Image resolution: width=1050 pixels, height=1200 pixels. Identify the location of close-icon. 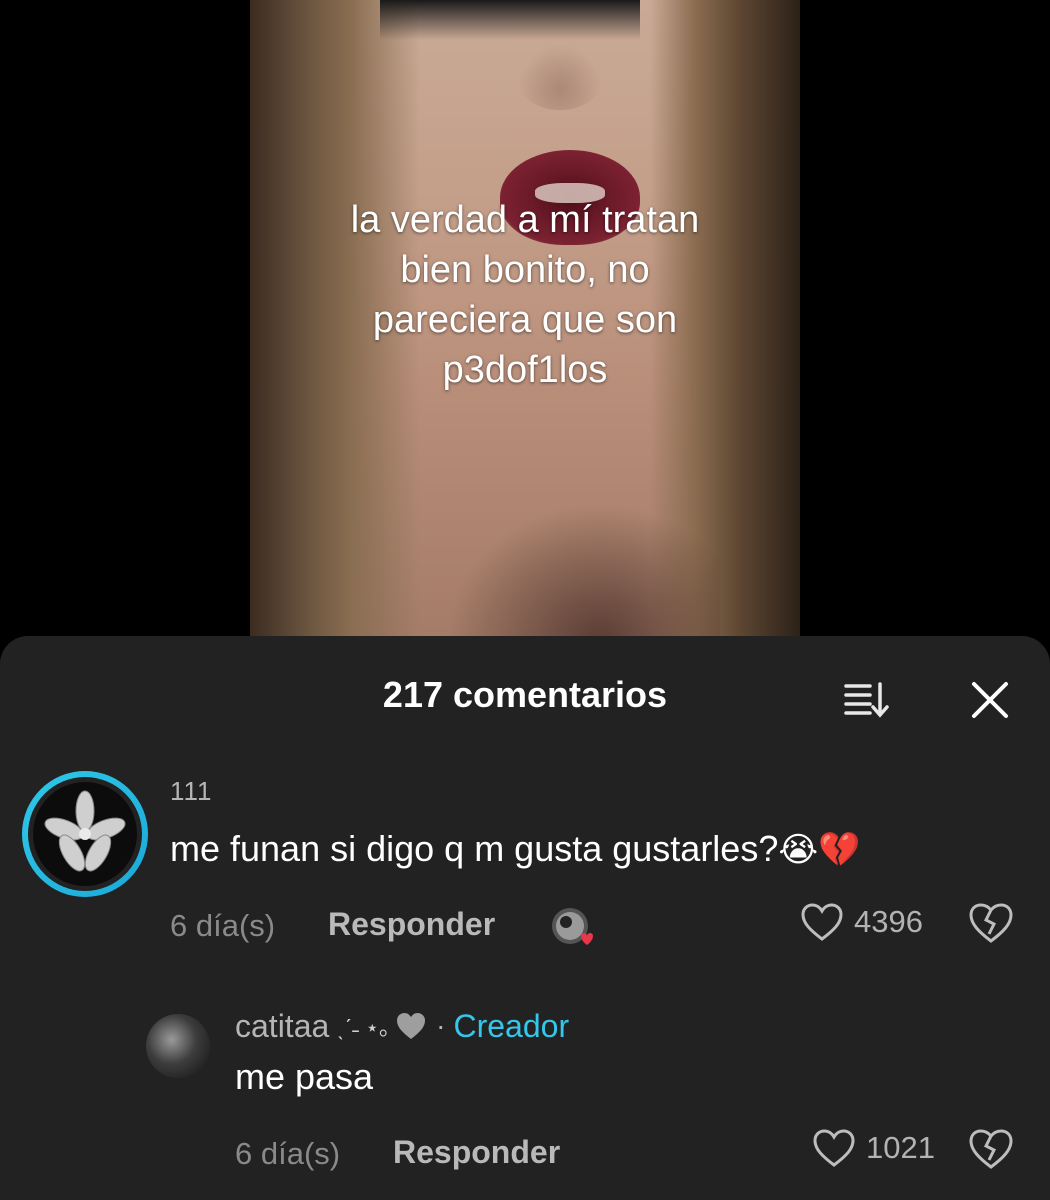
(990, 700).